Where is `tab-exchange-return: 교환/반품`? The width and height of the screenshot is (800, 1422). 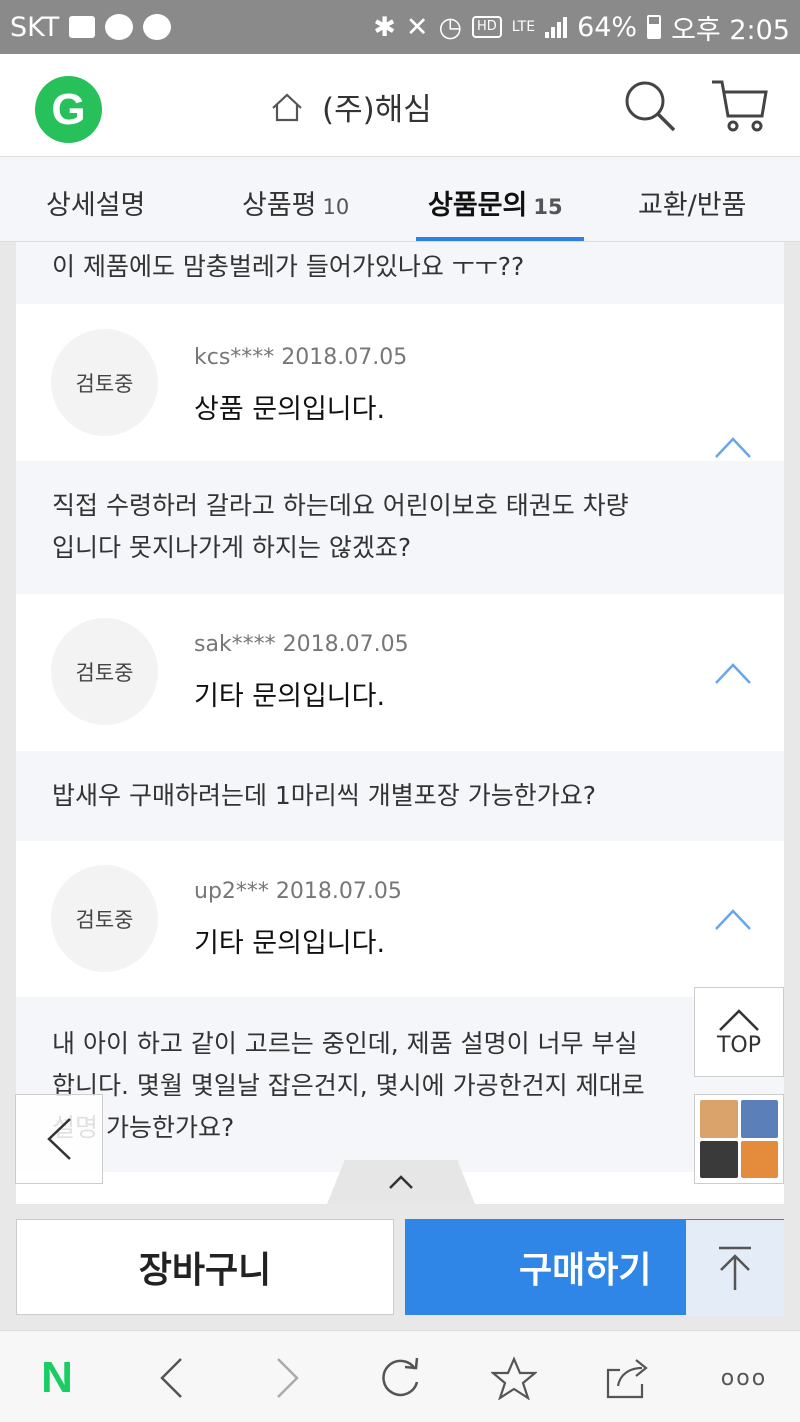 tab-exchange-return: 교환/반품 is located at coordinates (692, 202).